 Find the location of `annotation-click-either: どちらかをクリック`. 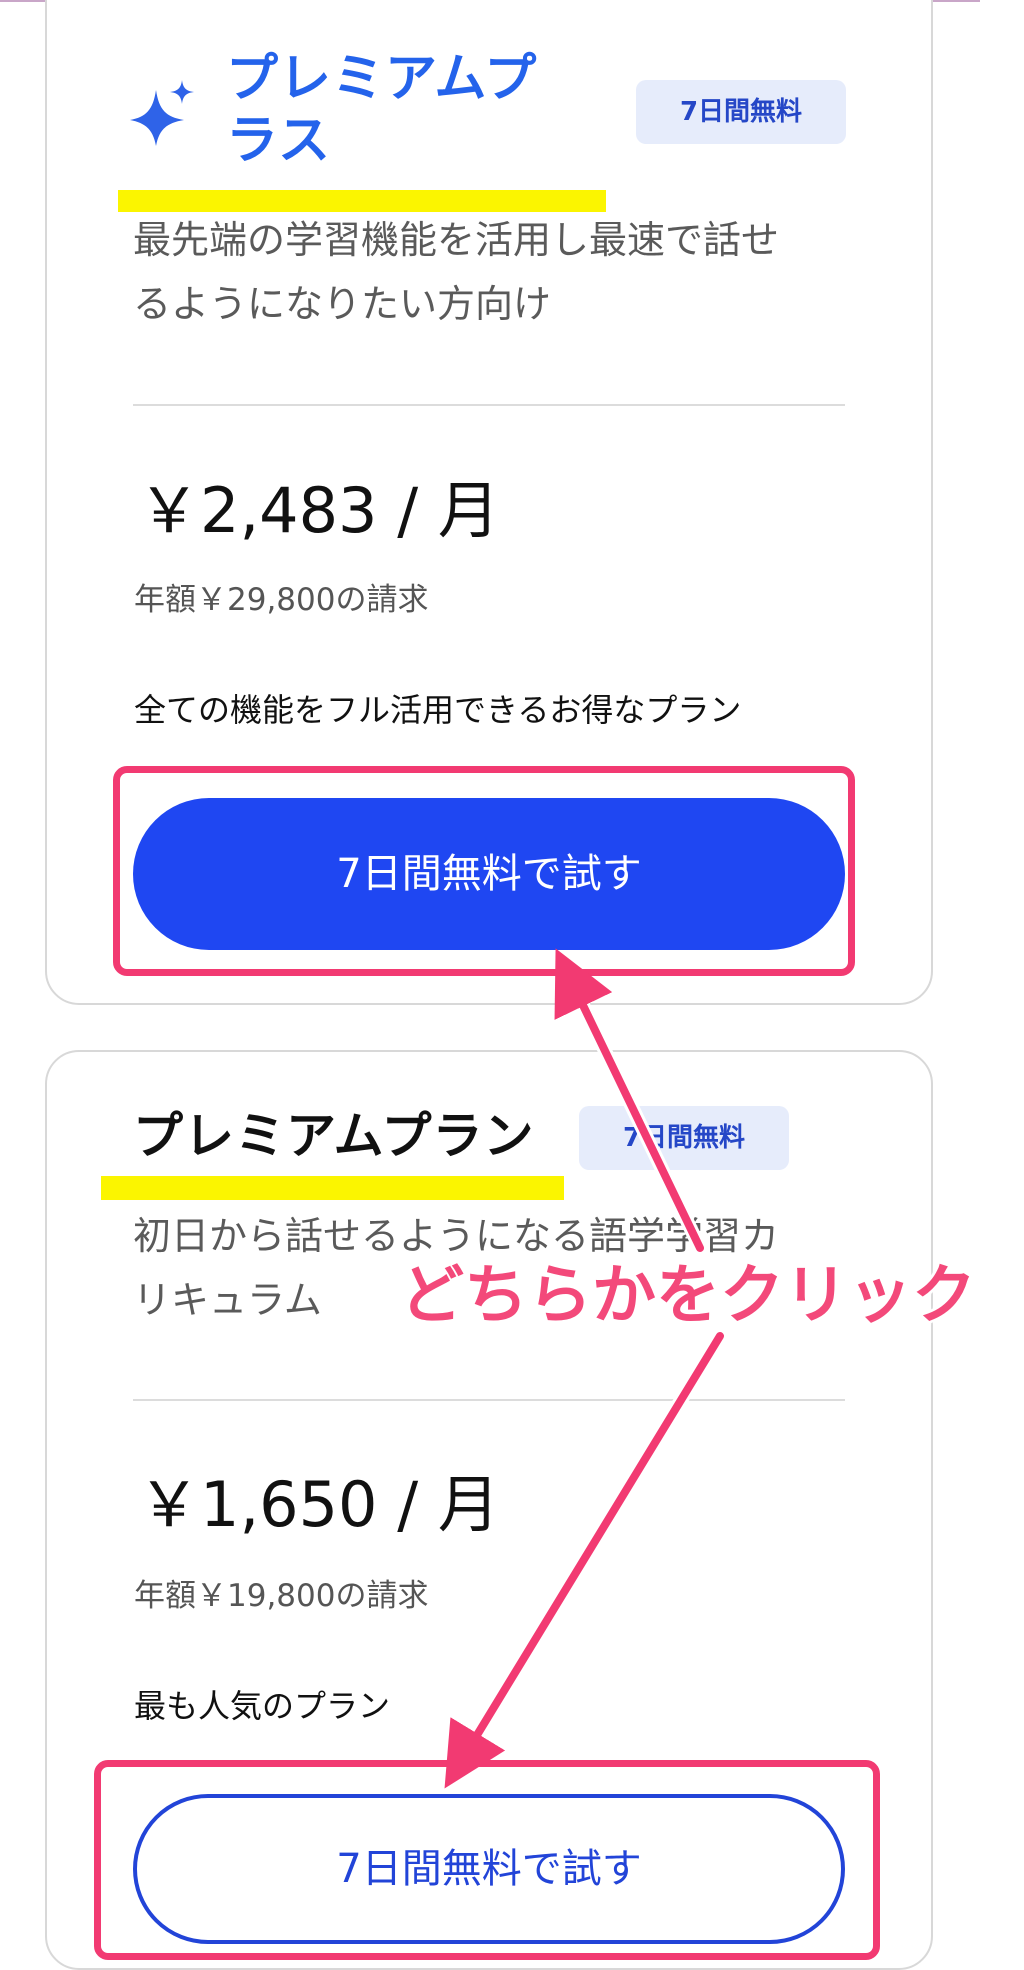

annotation-click-either: どちらかをクリック is located at coordinates (688, 1296).